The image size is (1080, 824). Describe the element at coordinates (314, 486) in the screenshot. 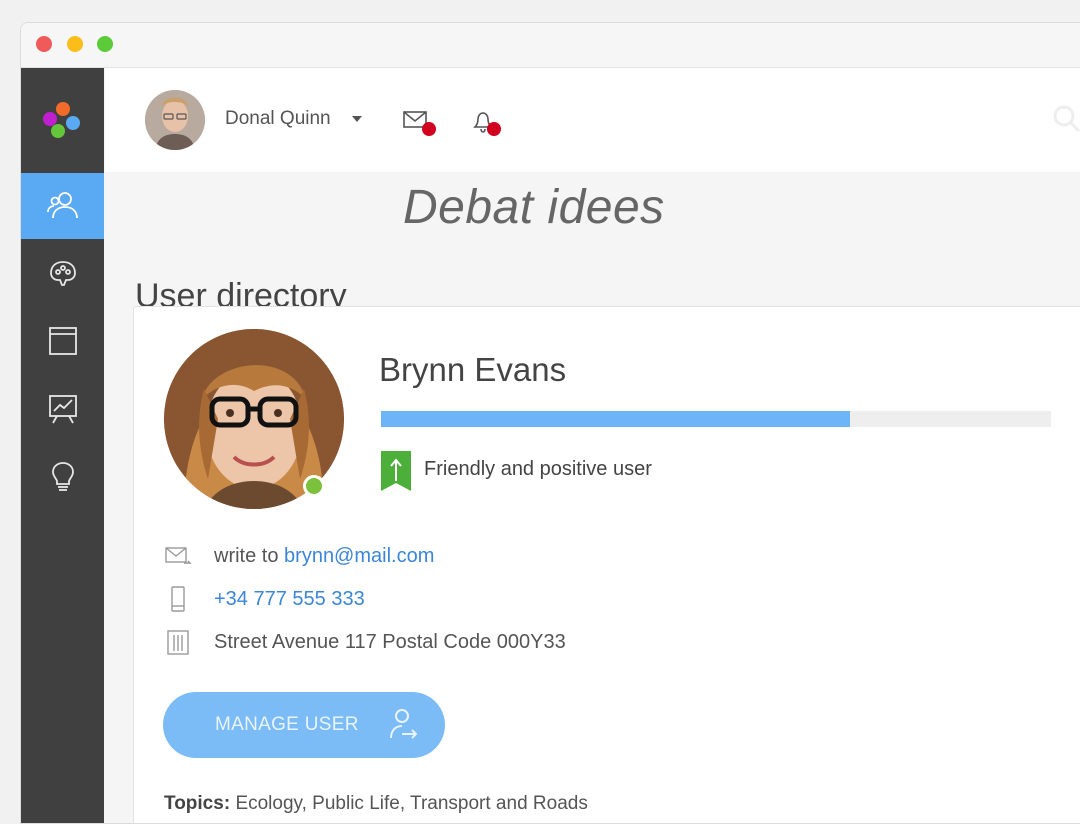

I see `online-status-indicator` at that location.